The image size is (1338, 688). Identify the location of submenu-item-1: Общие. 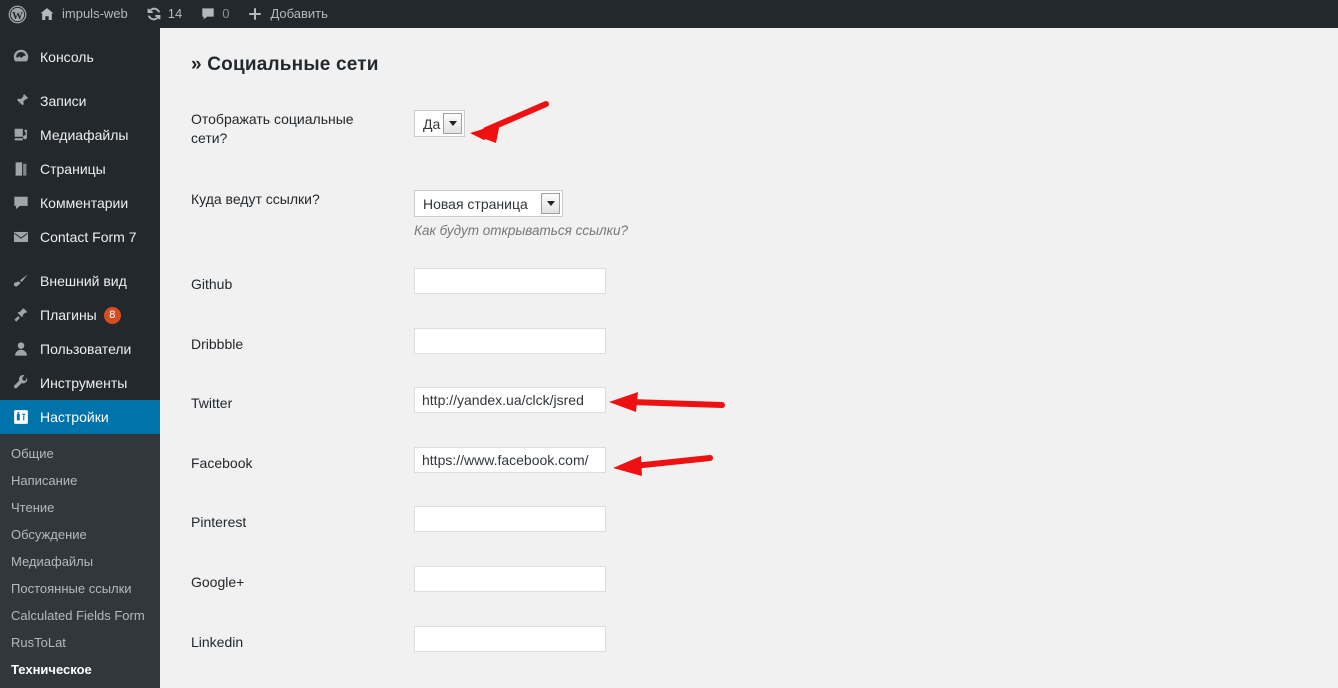
(80, 453).